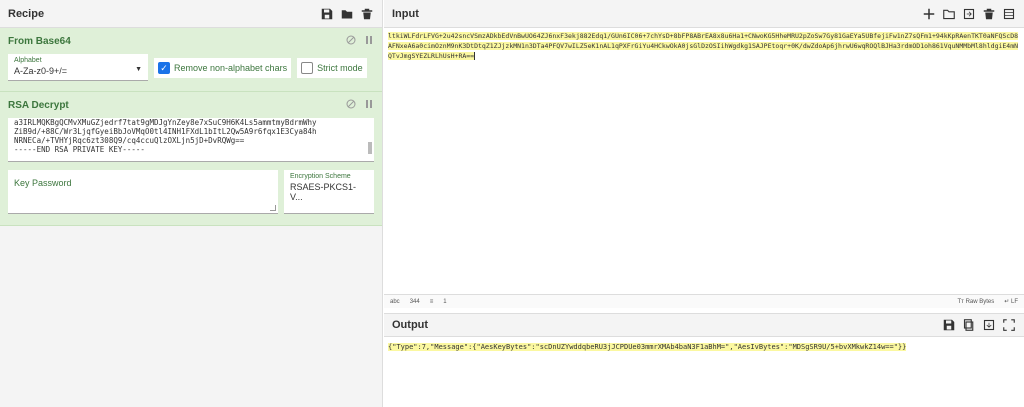 Image resolution: width=1024 pixels, height=407 pixels. What do you see at coordinates (191, 14) in the screenshot?
I see `recipe-header: Recipe` at bounding box center [191, 14].